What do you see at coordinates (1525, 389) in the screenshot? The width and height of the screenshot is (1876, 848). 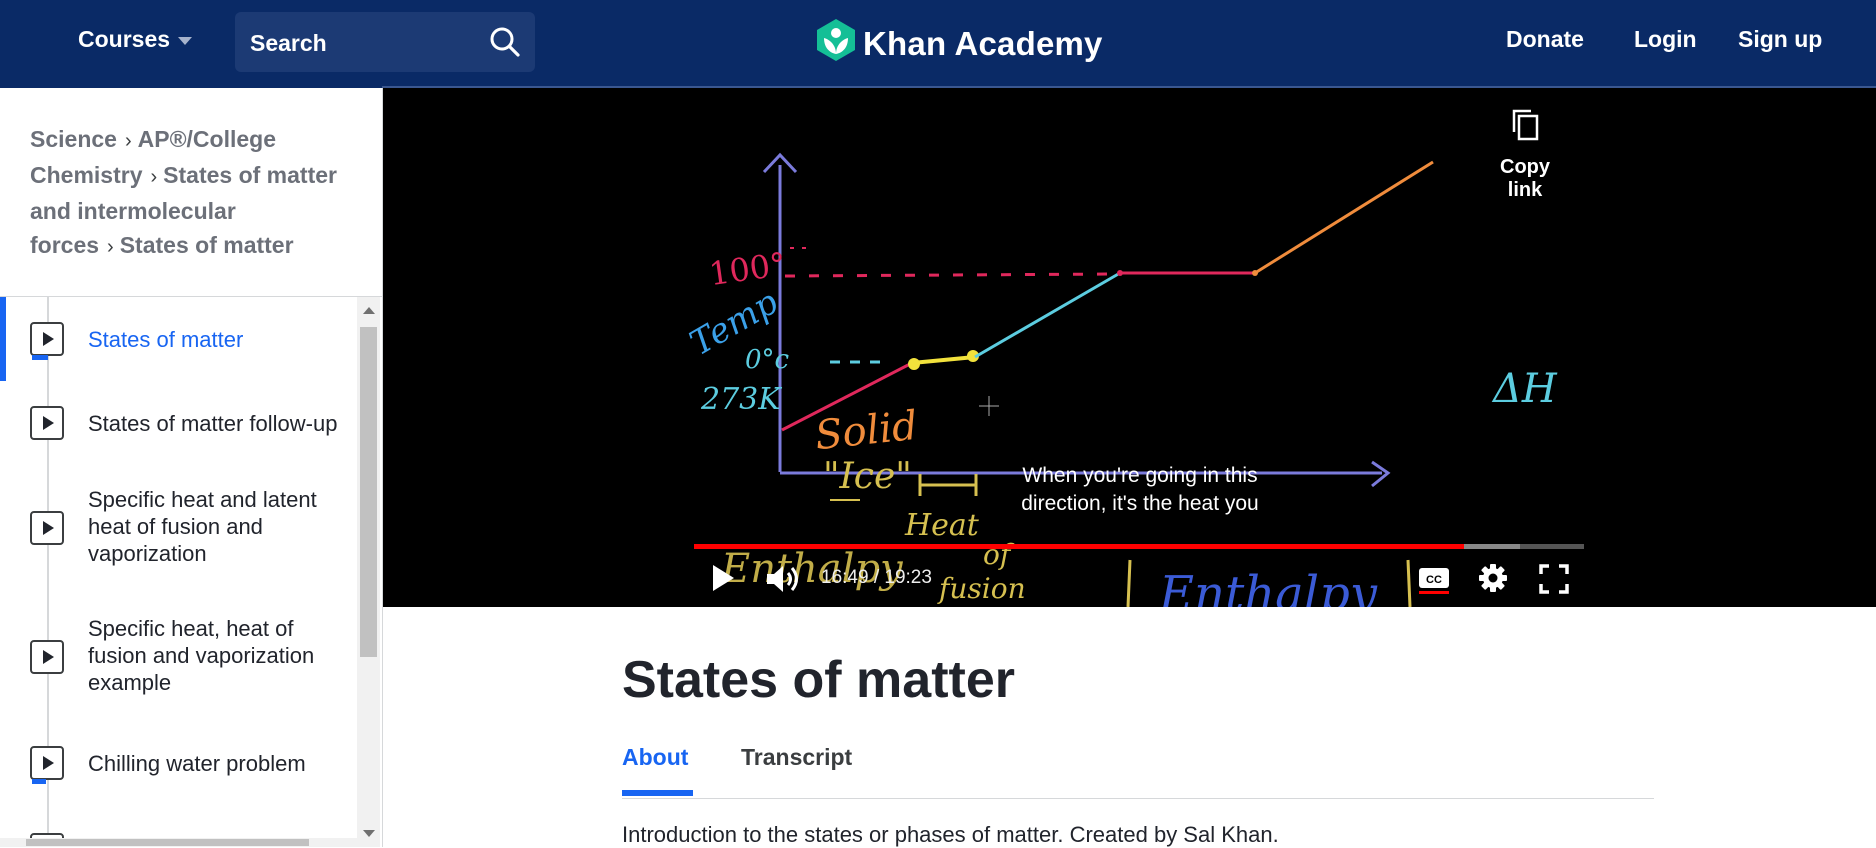 I see `label-delta-h: ΔH` at bounding box center [1525, 389].